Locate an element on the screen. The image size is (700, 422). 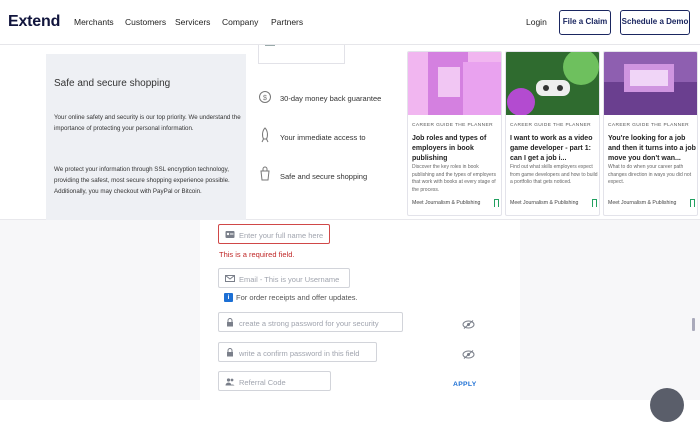
full-name-field: Enter your full name here is located at coordinates (274, 234).